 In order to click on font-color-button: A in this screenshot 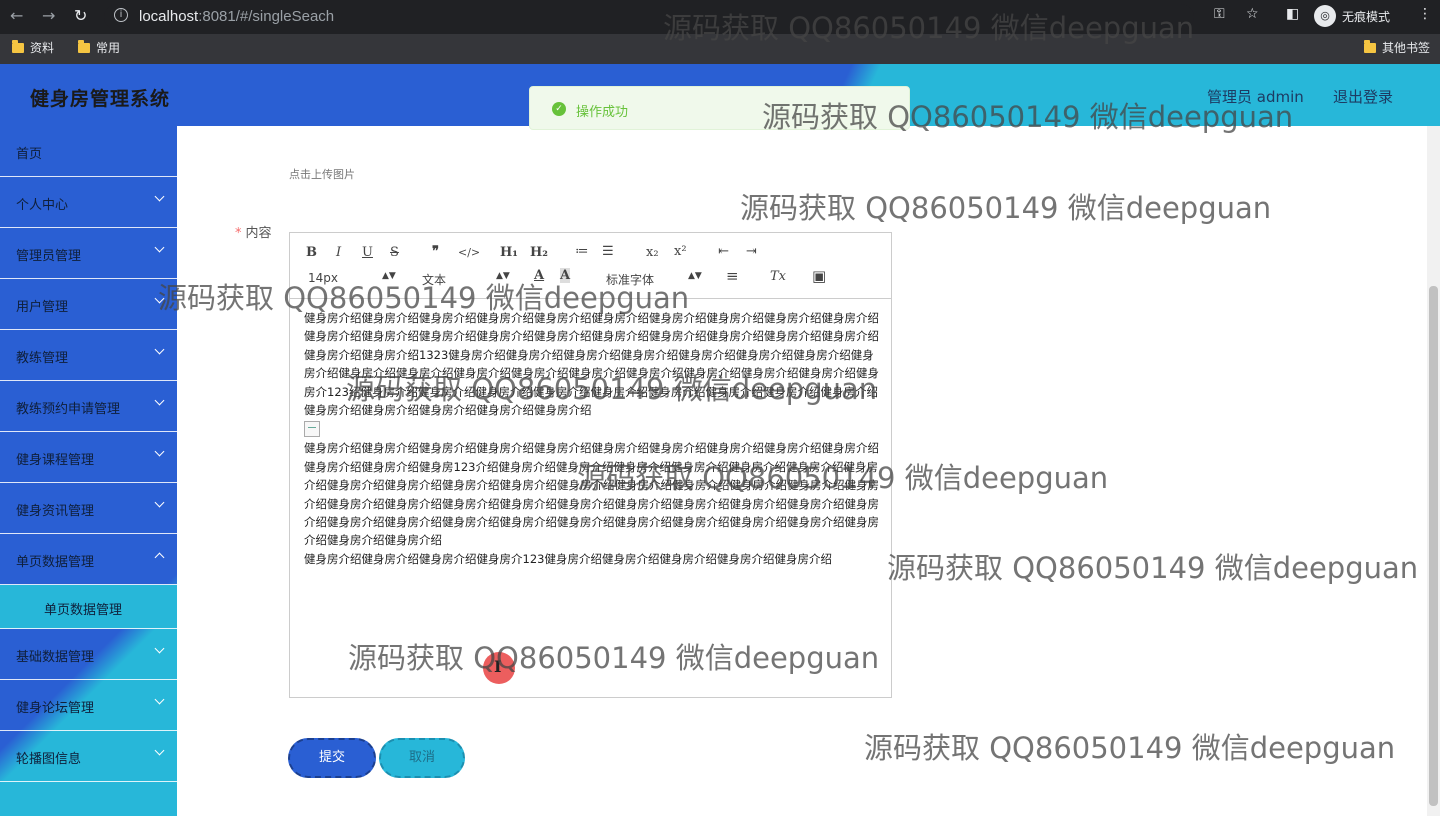, I will do `click(539, 275)`.